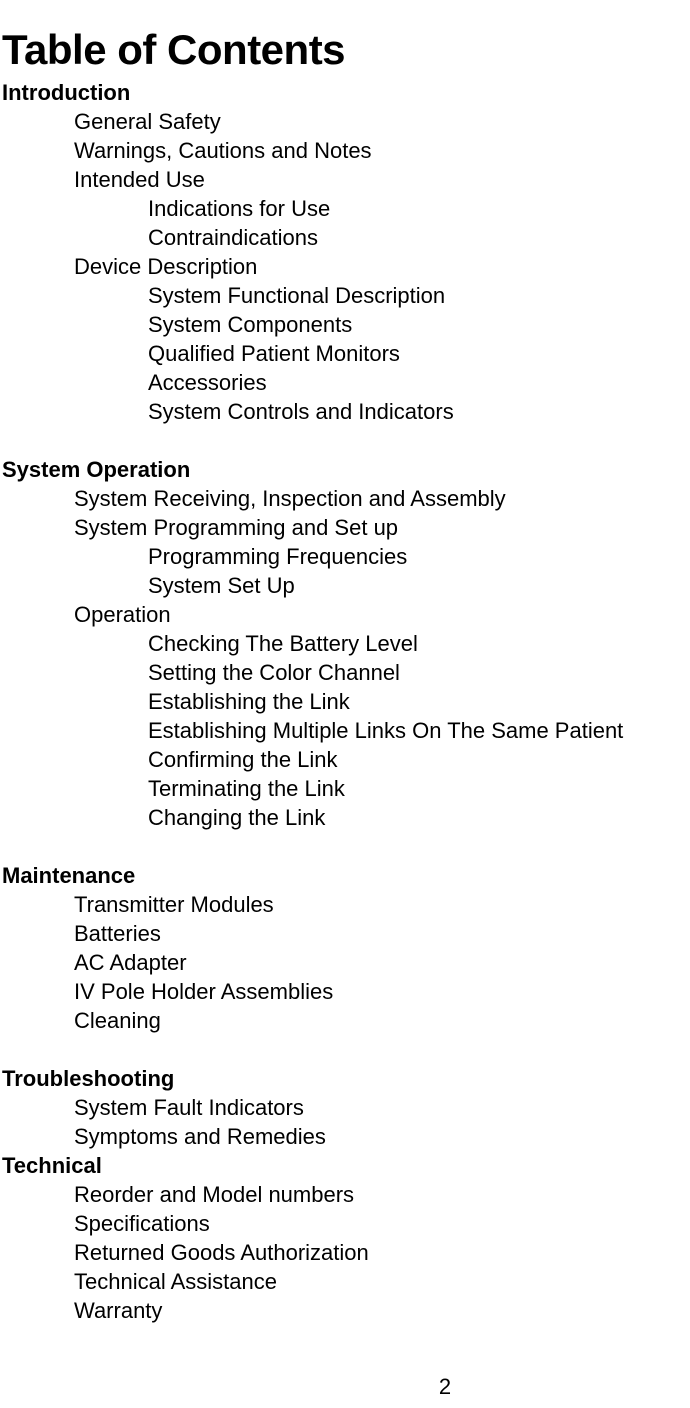  What do you see at coordinates (345, 556) in the screenshot?
I see `toc-entry: Programming Frequencies` at bounding box center [345, 556].